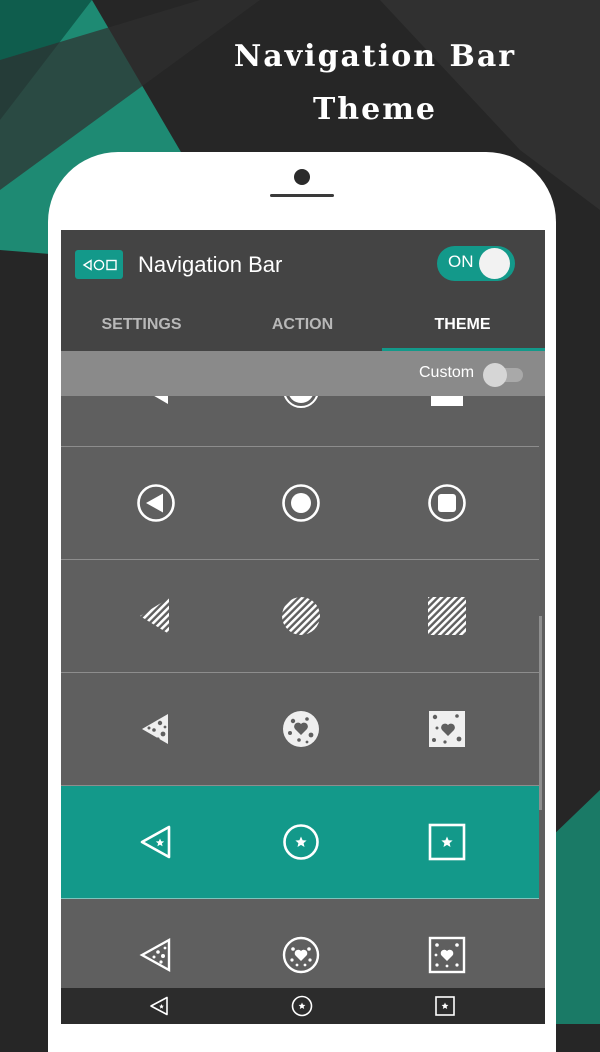  What do you see at coordinates (141, 325) in the screenshot?
I see `tab-settings: SETTINGS` at bounding box center [141, 325].